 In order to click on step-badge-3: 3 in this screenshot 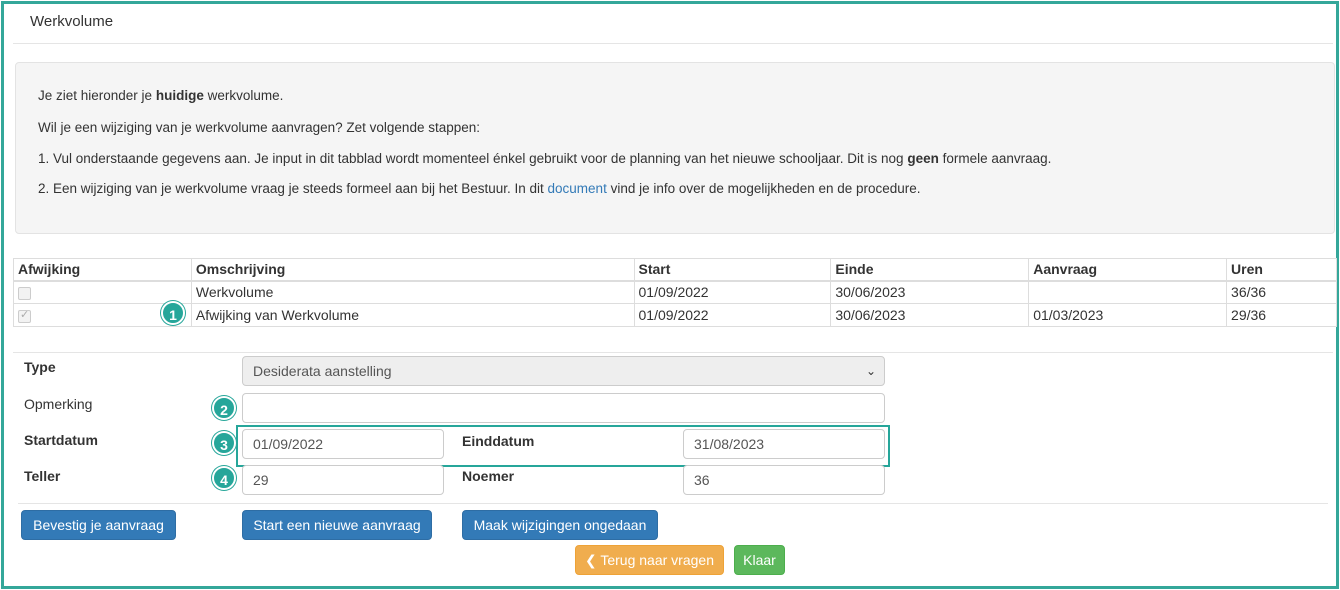, I will do `click(224, 443)`.